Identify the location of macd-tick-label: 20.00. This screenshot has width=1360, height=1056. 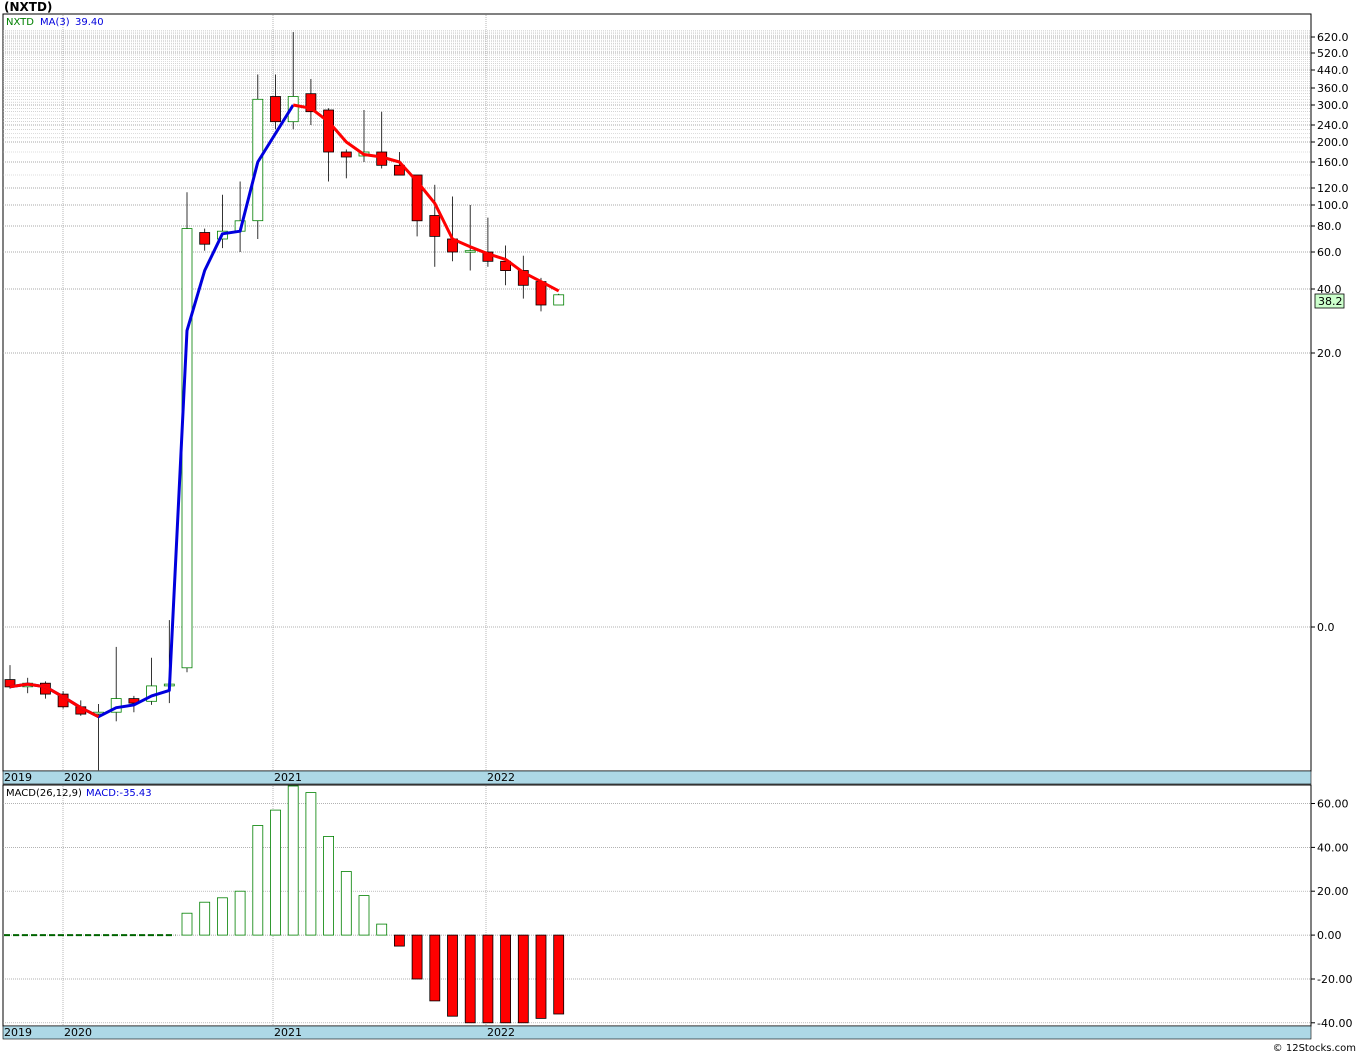
(1333, 891).